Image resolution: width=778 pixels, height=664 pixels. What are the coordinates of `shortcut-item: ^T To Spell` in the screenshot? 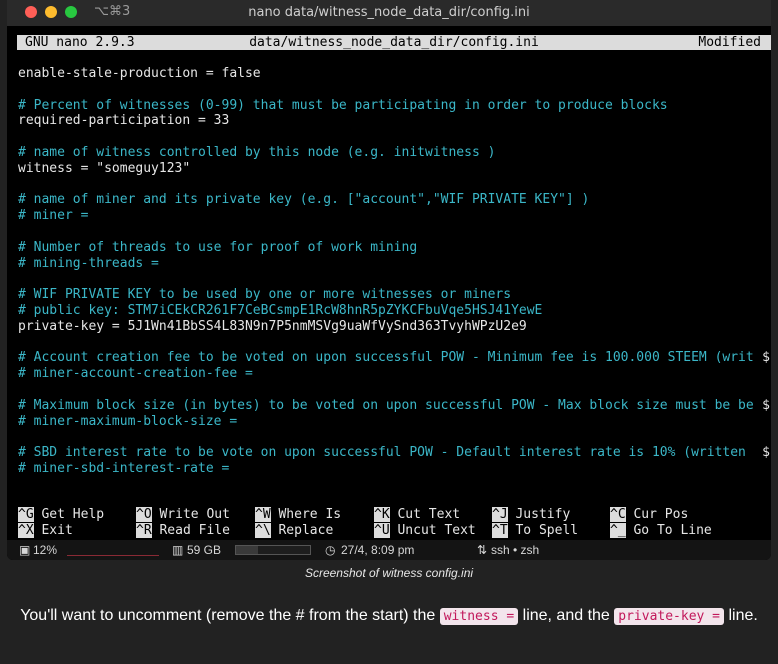 It's located at (535, 531).